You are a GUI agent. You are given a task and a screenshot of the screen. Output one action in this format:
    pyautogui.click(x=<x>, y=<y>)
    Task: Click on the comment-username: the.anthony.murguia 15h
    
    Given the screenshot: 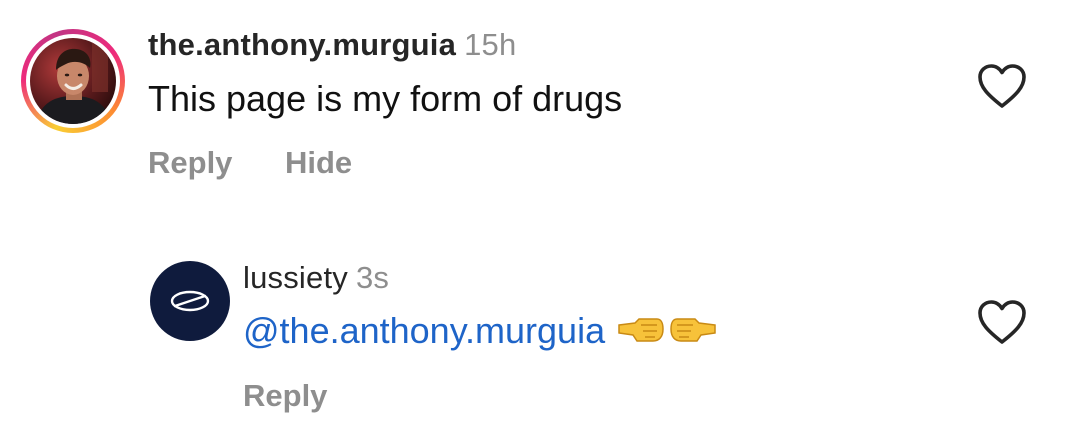 What is the action you would take?
    pyautogui.click(x=332, y=45)
    